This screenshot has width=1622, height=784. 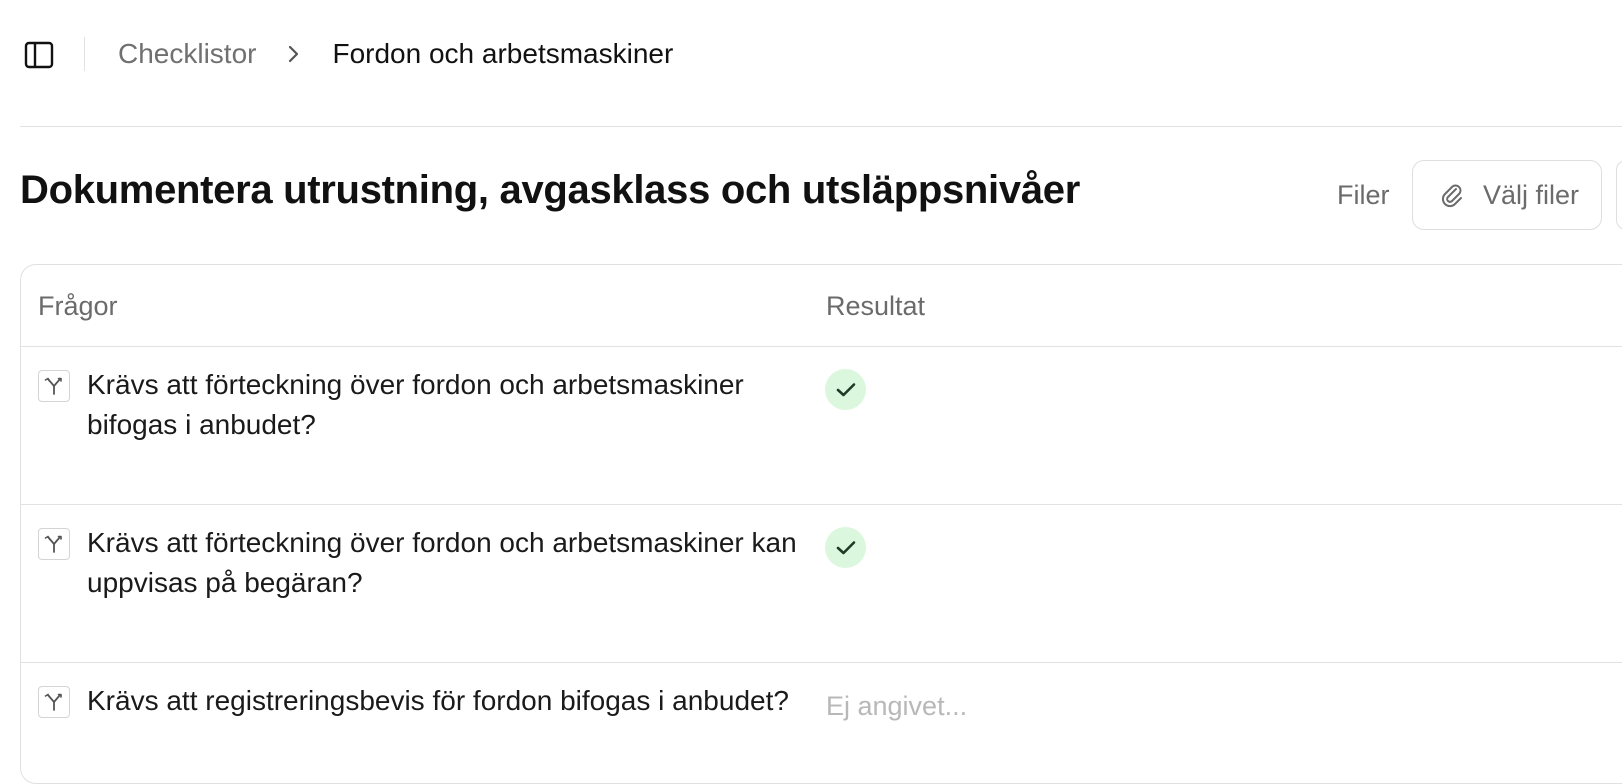 What do you see at coordinates (1619, 195) in the screenshot?
I see `more-actions-button` at bounding box center [1619, 195].